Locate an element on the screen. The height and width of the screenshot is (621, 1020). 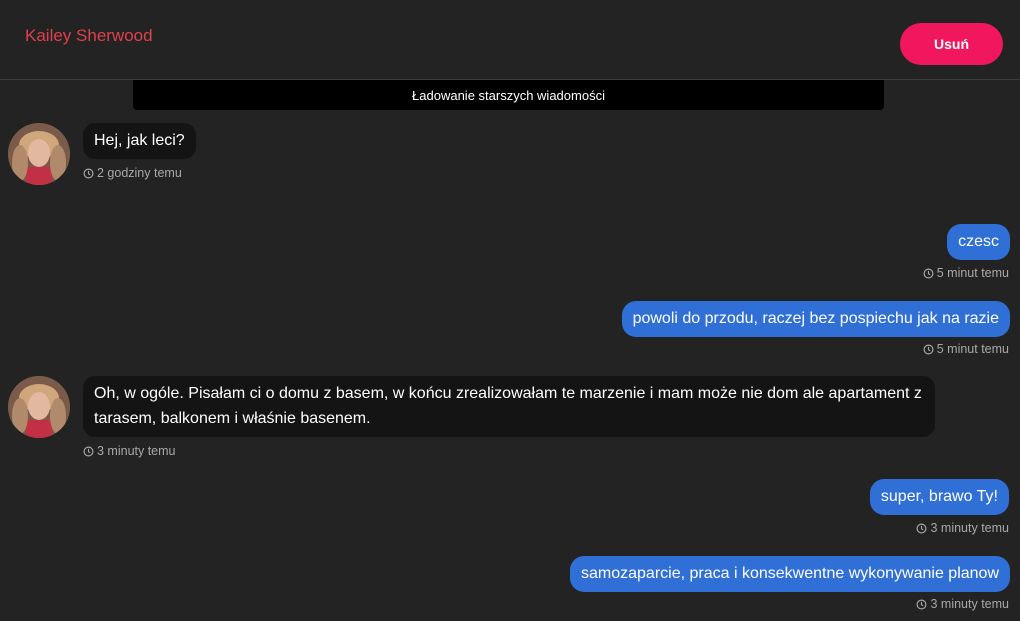
delete-button: Usuń is located at coordinates (951, 44).